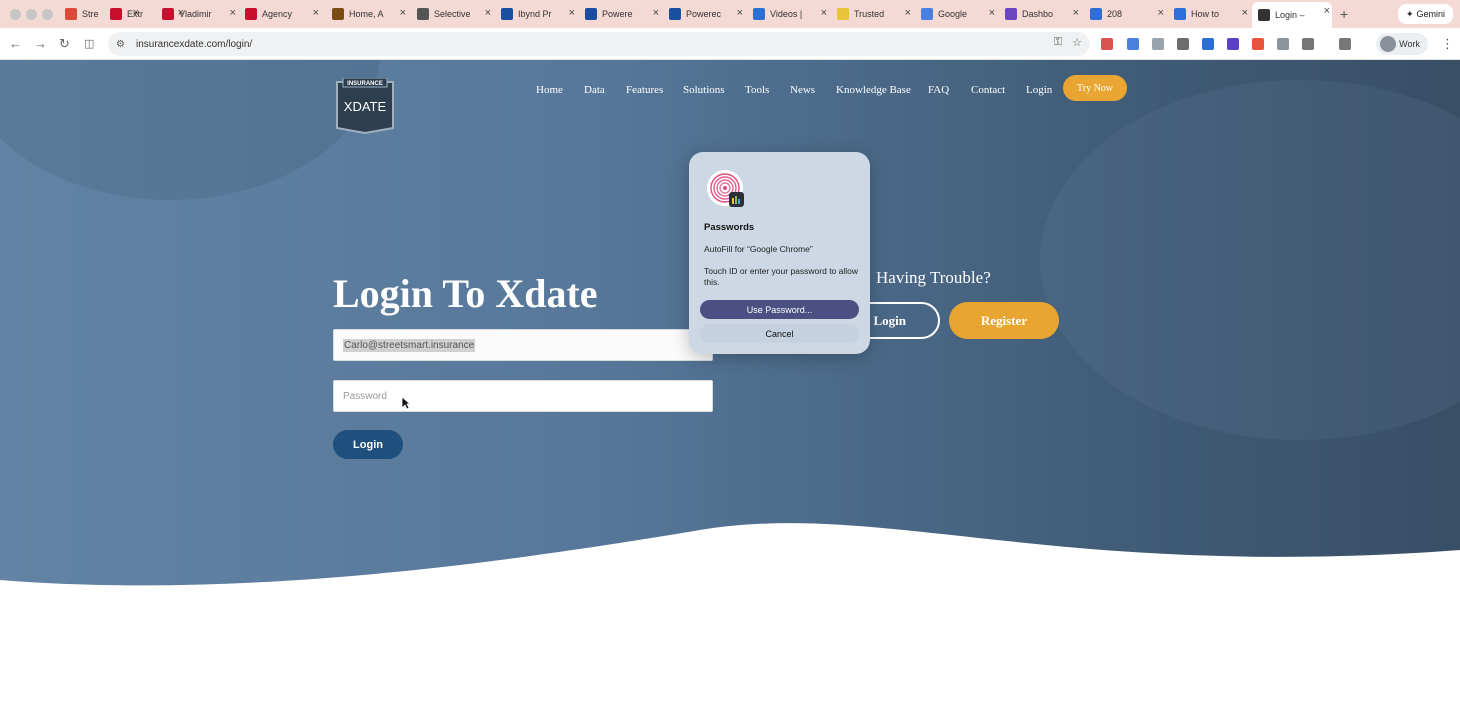  What do you see at coordinates (409, 345) in the screenshot?
I see `email-value: Carlo@streetsmart.insurance` at bounding box center [409, 345].